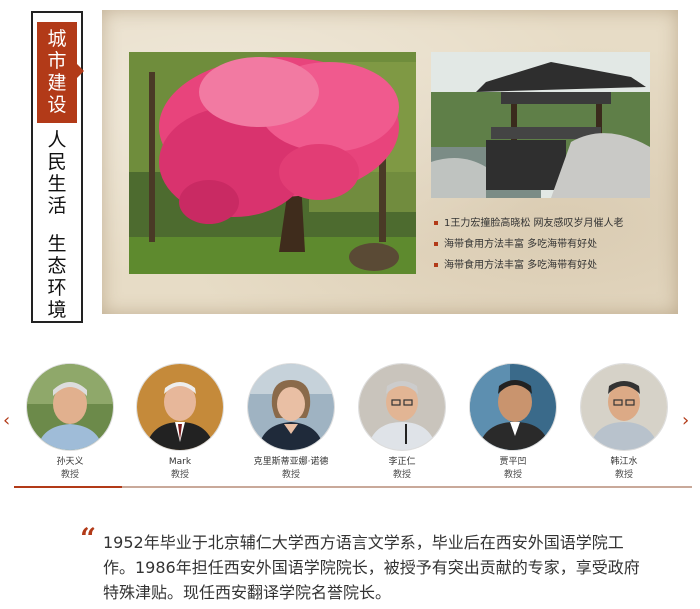  I want to click on person-card: 李正仁 教授, so click(402, 423).